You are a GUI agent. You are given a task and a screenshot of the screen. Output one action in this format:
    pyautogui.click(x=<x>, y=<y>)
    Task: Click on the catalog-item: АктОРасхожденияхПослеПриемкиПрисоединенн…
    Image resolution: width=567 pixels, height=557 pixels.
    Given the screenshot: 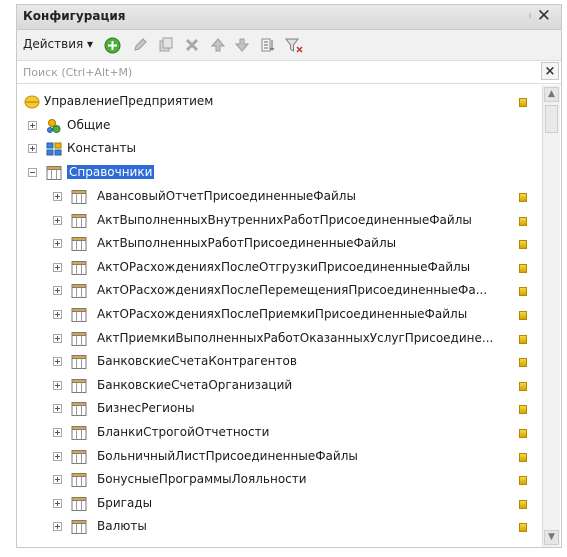 What is the action you would take?
    pyautogui.click(x=275, y=315)
    